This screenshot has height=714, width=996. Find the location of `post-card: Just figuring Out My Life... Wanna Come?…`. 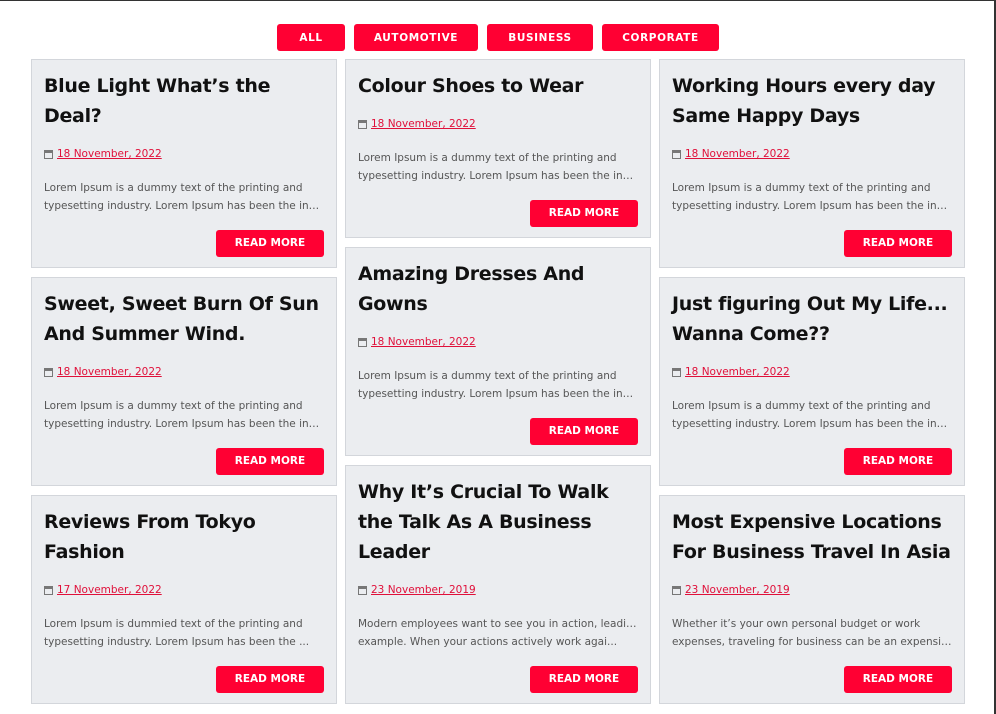

post-card: Just figuring Out My Life... Wanna Come?… is located at coordinates (812, 381).